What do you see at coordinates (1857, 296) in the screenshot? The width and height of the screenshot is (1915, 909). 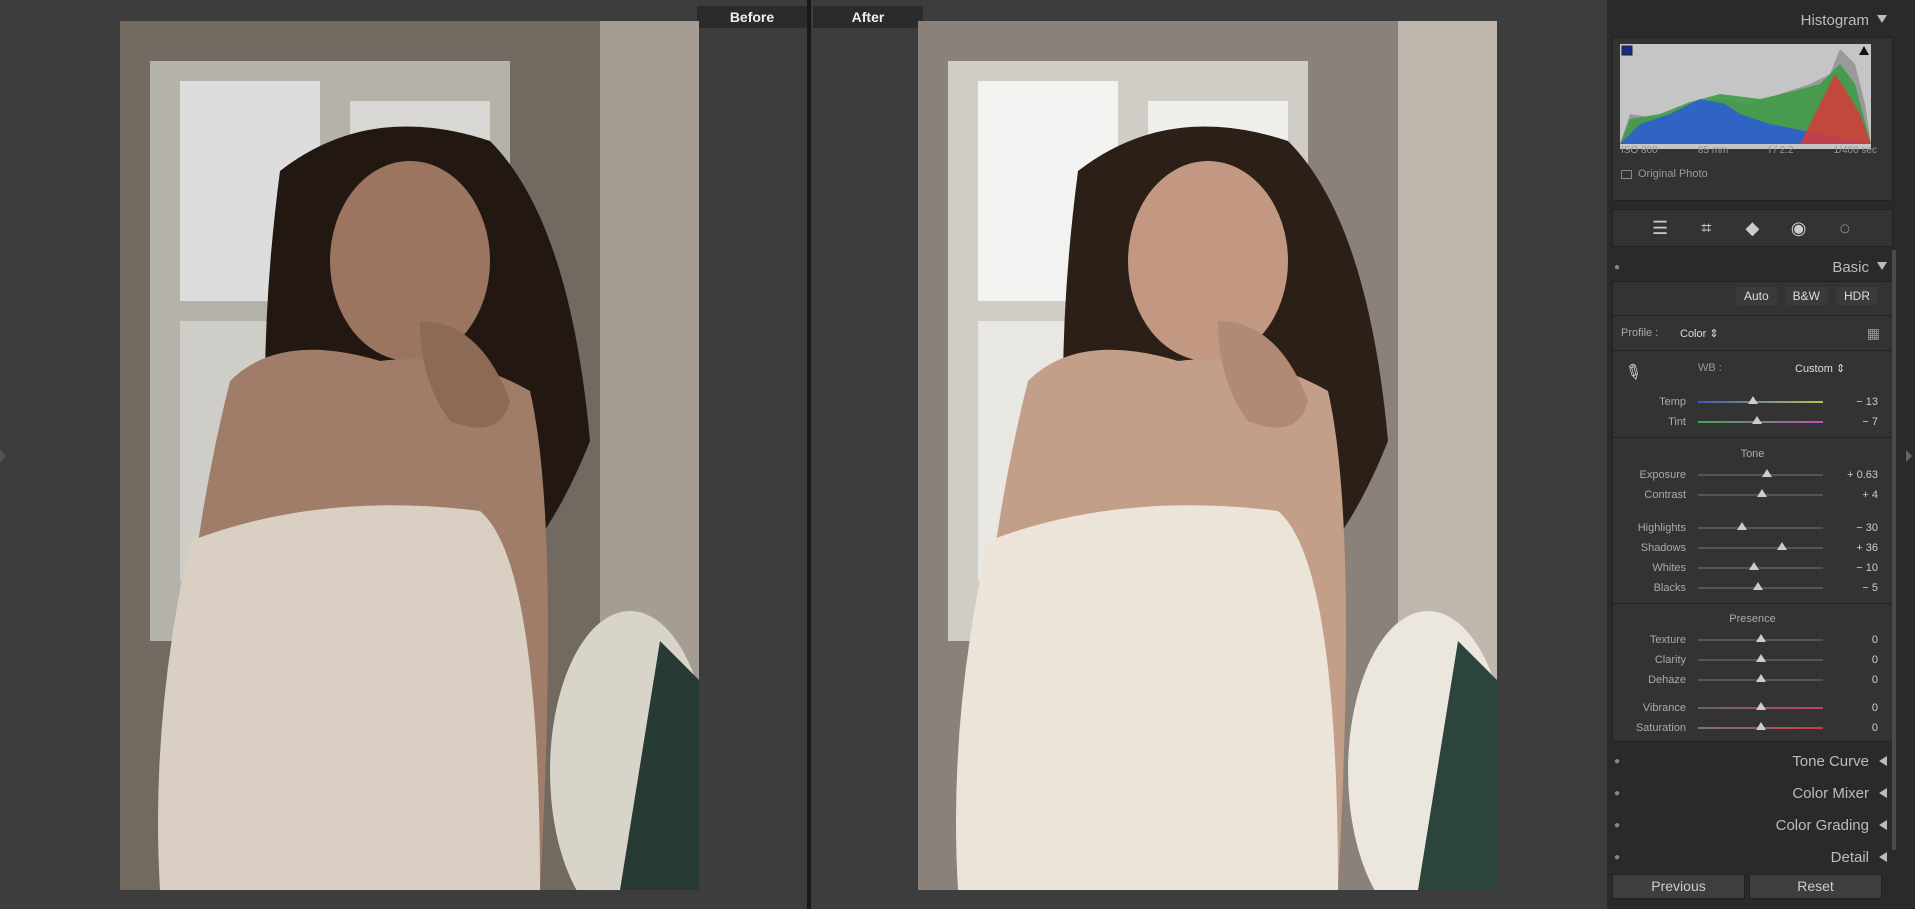 I see `hdr-button: HDR` at bounding box center [1857, 296].